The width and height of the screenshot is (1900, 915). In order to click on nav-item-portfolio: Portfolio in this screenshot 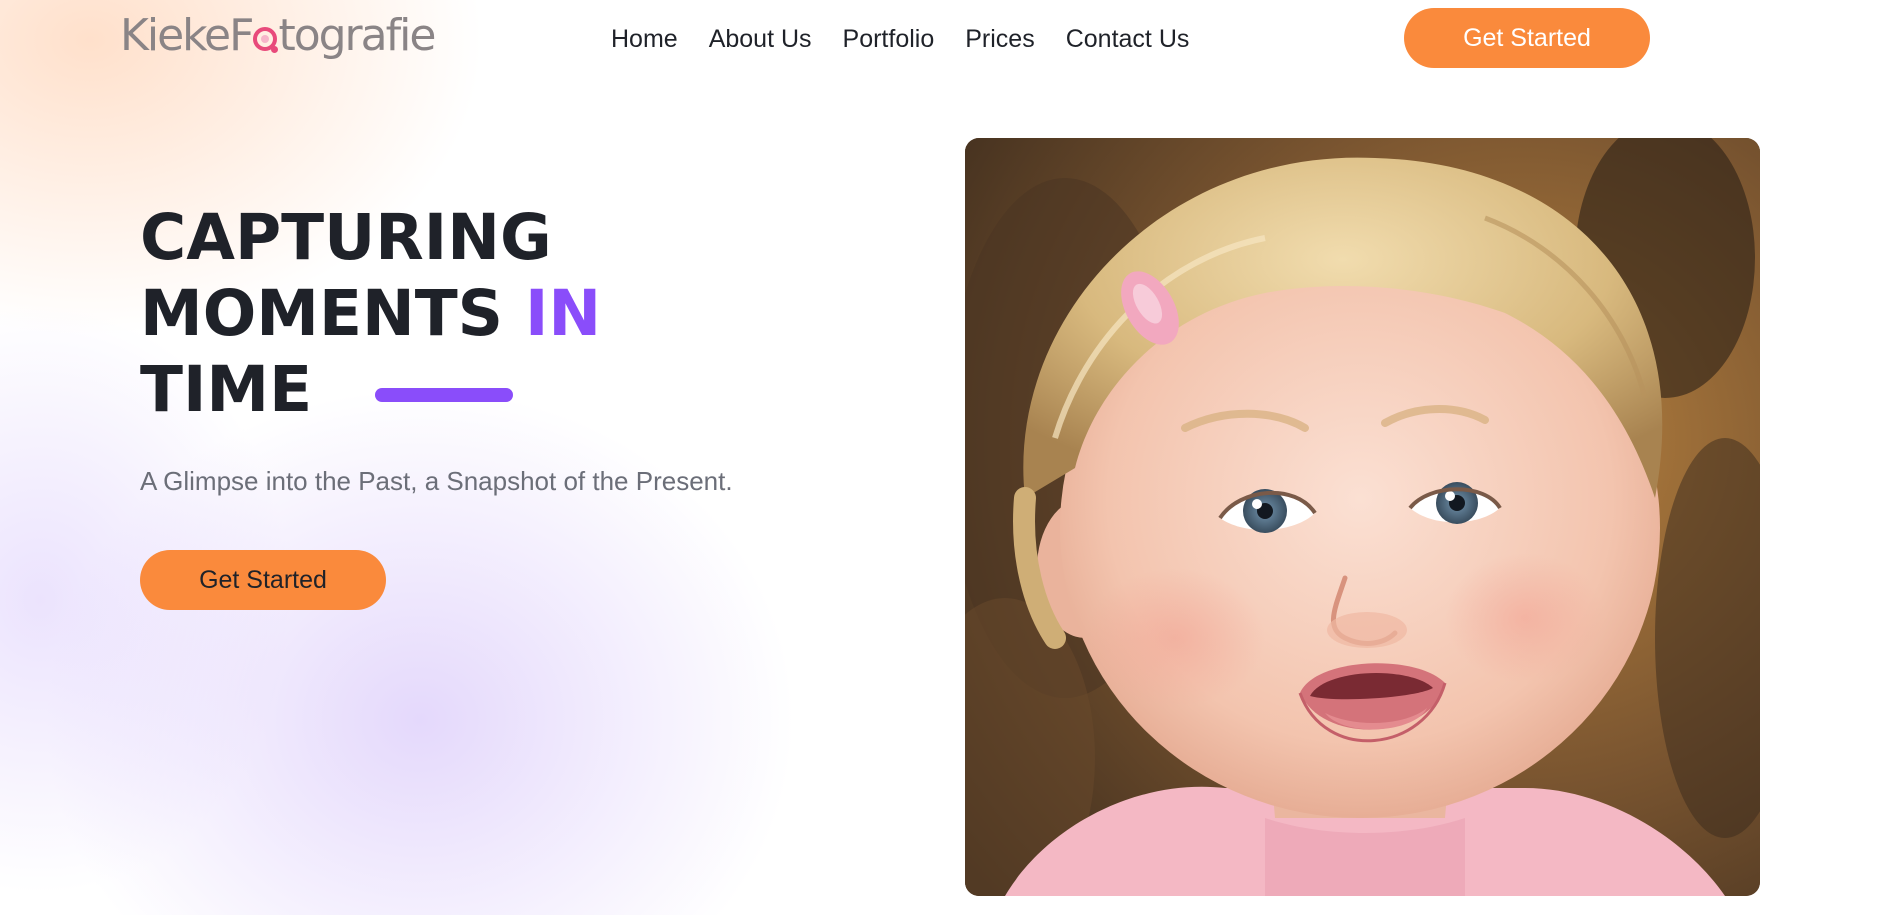, I will do `click(889, 39)`.